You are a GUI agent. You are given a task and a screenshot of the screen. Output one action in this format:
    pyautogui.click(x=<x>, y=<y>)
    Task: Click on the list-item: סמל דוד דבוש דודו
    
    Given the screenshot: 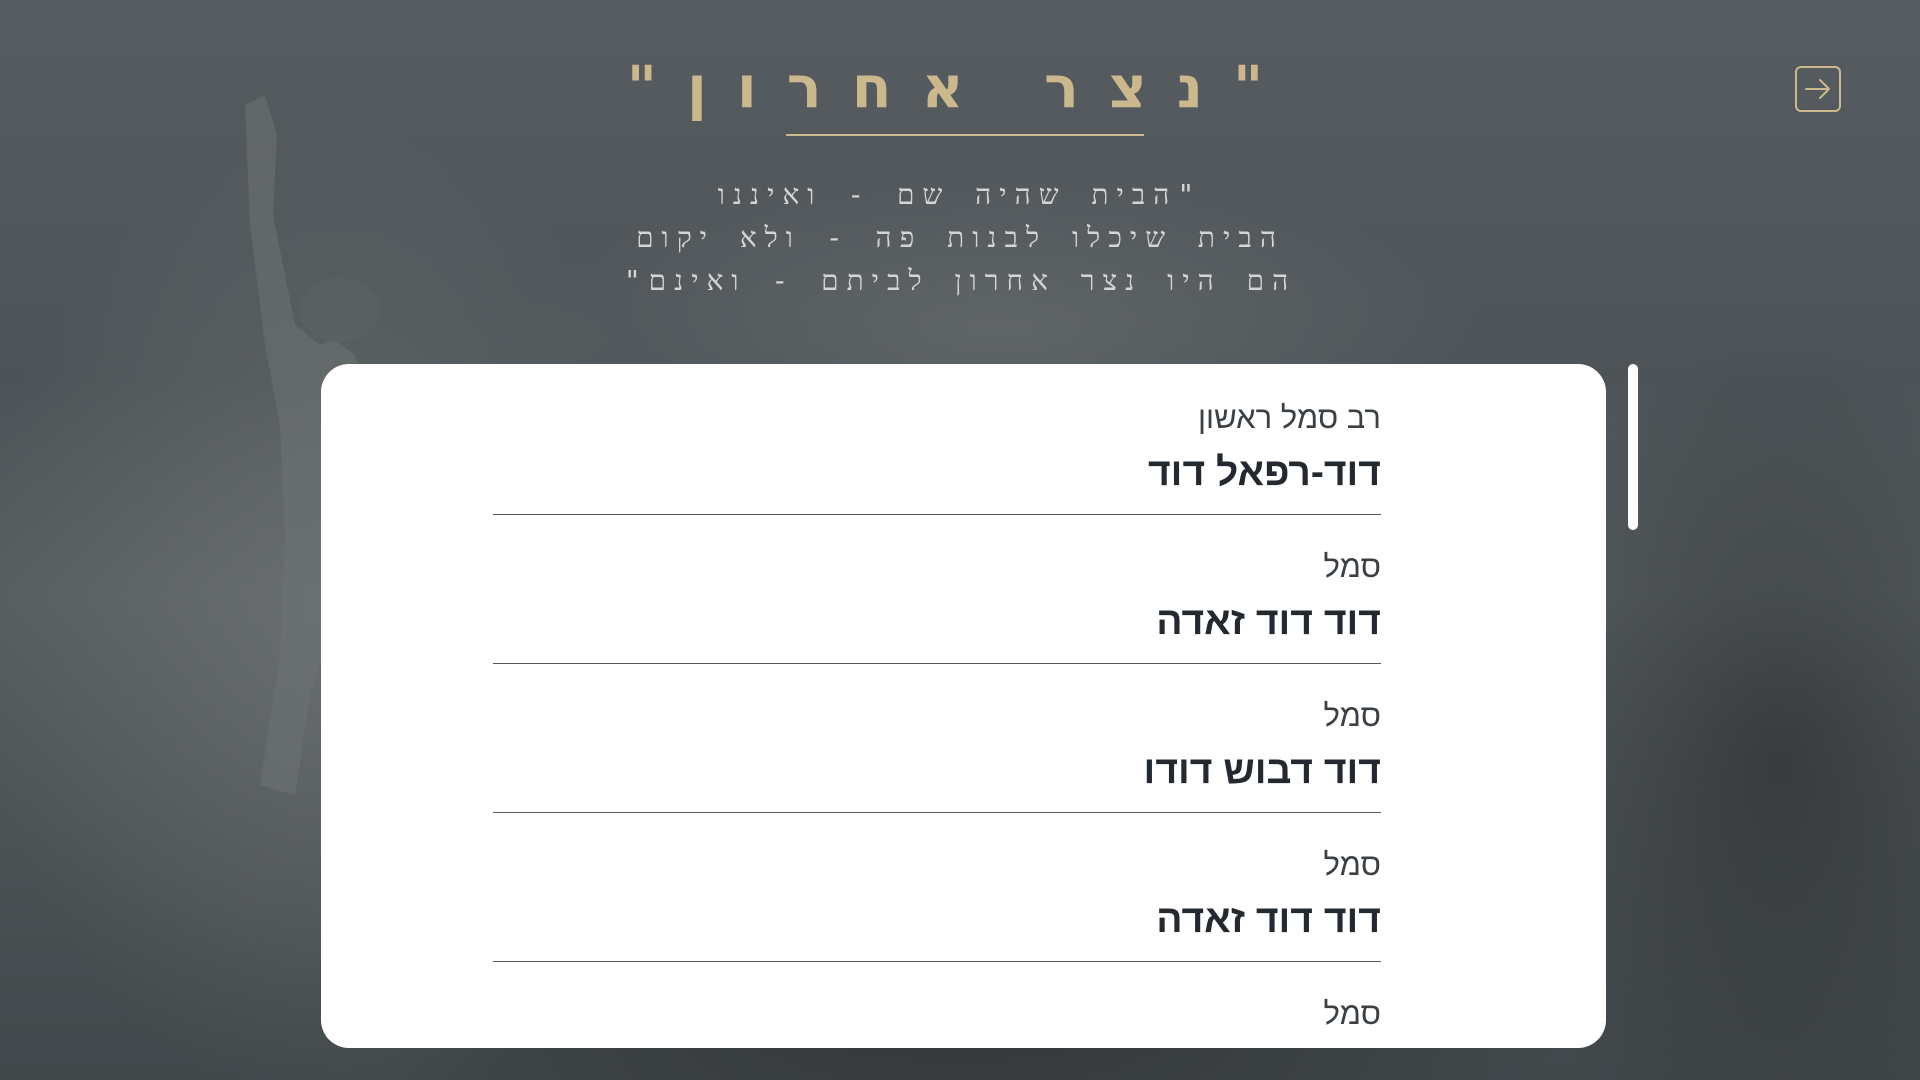 What is the action you would take?
    pyautogui.click(x=937, y=738)
    